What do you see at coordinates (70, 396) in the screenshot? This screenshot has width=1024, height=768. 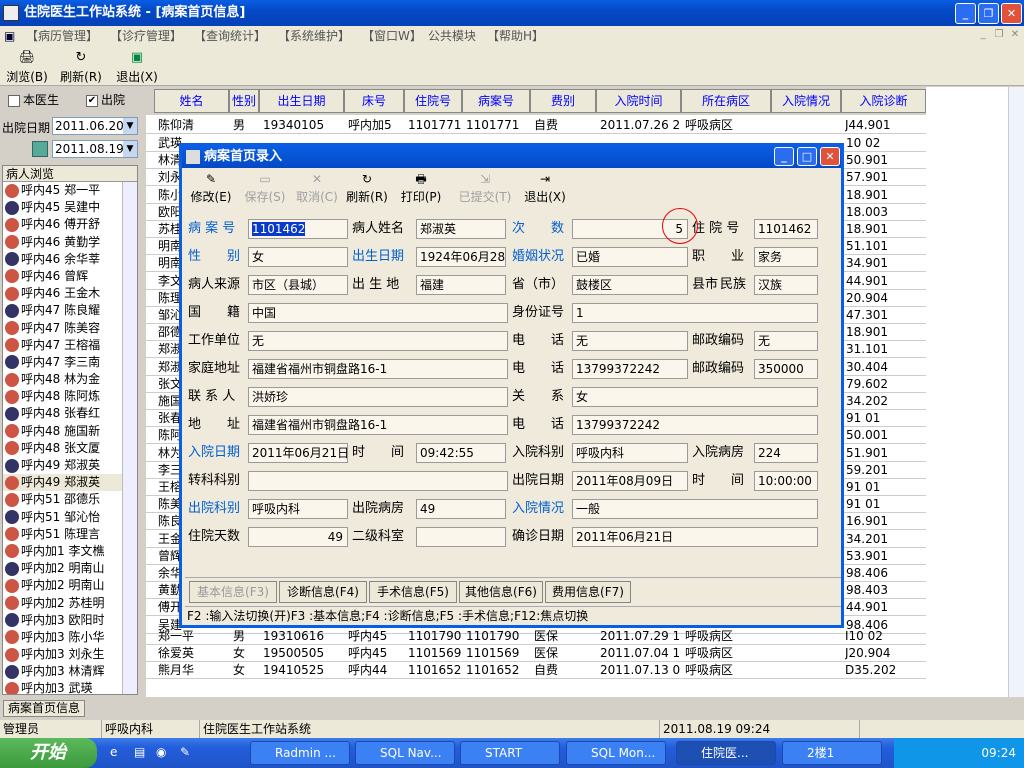 I see `list-item: 呼内48 陈阿炼` at bounding box center [70, 396].